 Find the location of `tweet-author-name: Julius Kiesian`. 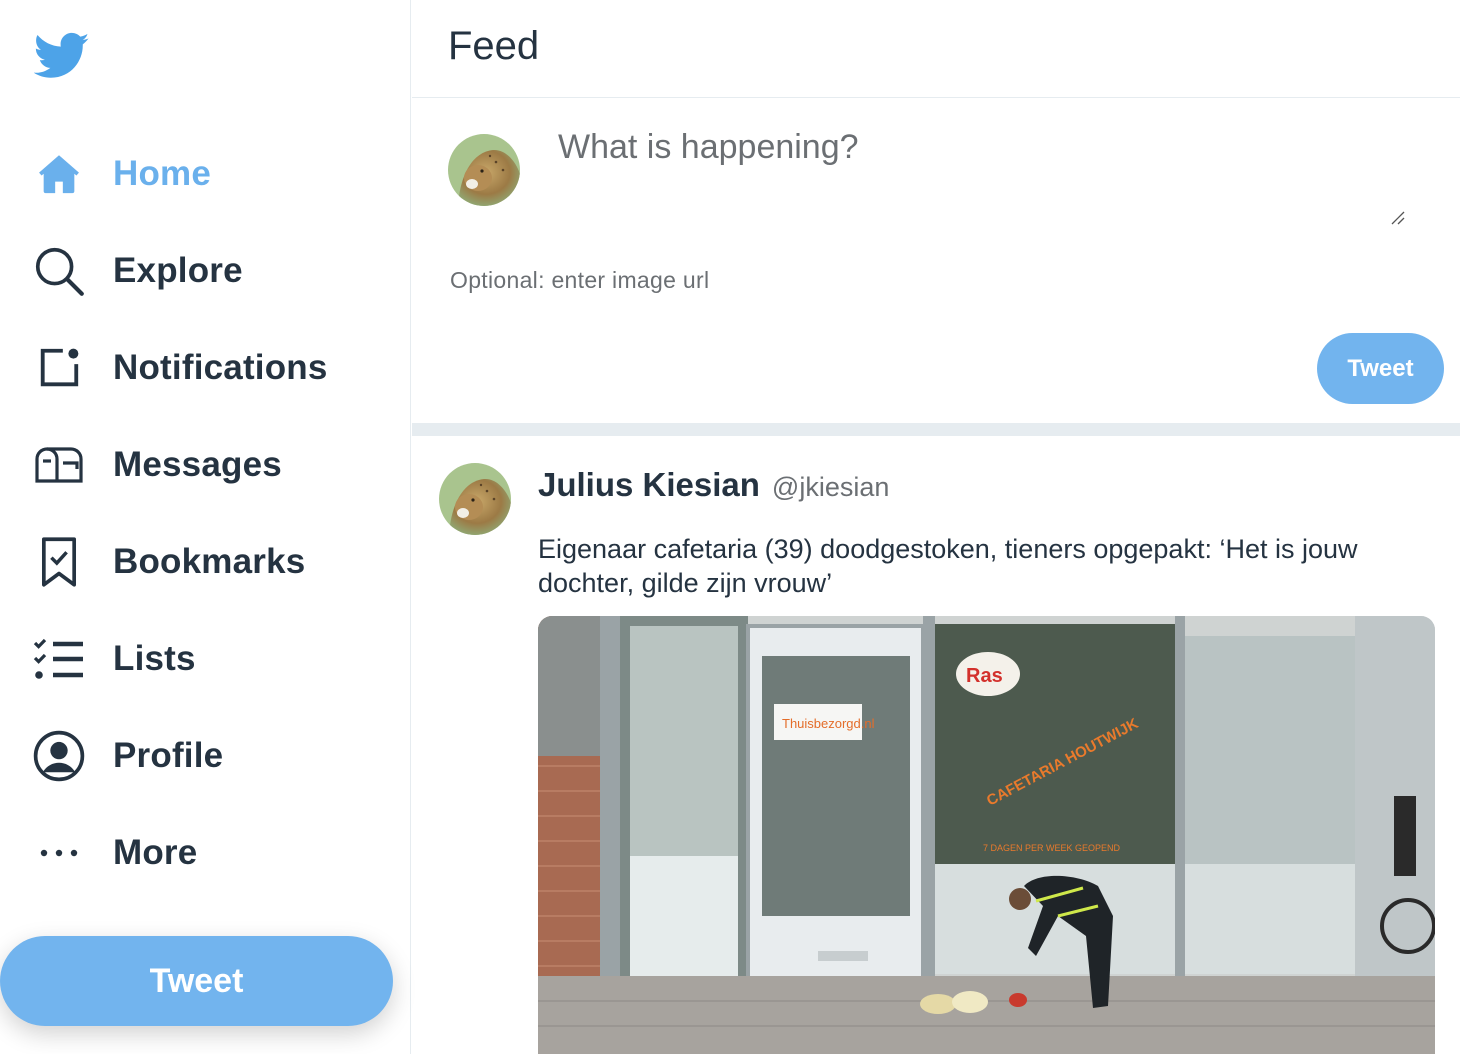

tweet-author-name: Julius Kiesian is located at coordinates (649, 485).